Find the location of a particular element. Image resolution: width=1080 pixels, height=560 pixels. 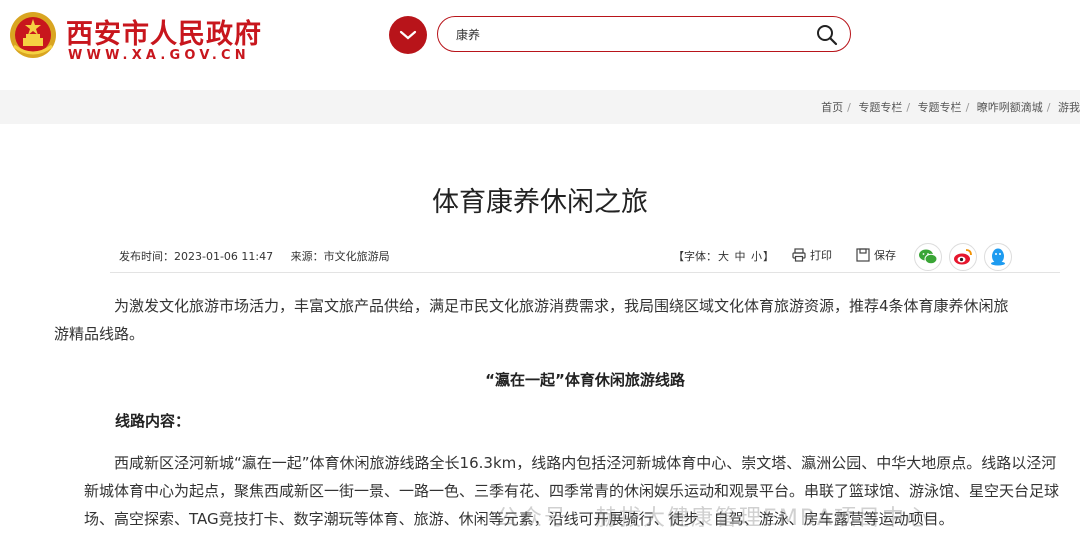

font-small-button: 小 is located at coordinates (756, 256).